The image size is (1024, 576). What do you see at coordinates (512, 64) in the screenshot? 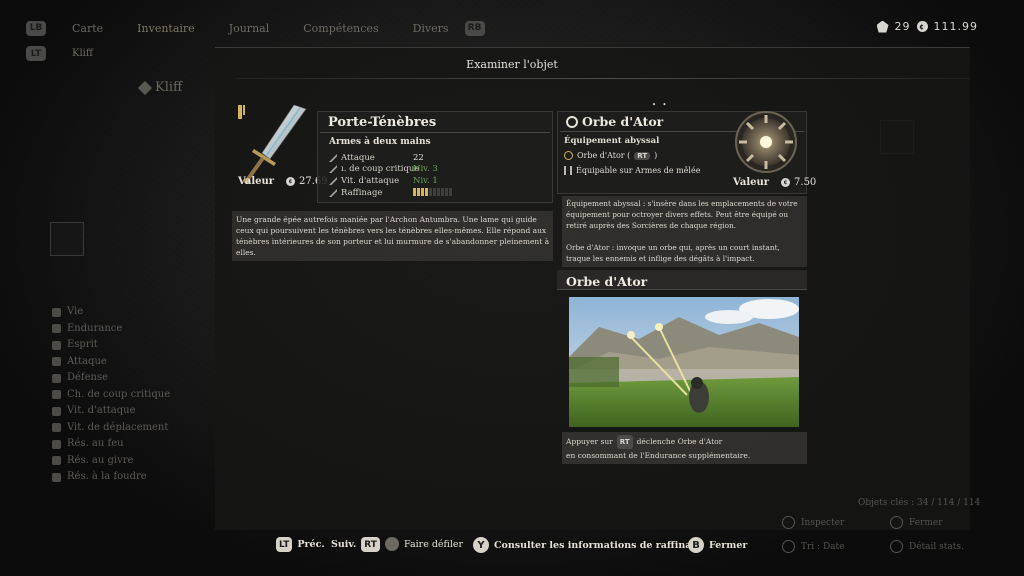
I see `modal-title: Examiner l'objet` at bounding box center [512, 64].